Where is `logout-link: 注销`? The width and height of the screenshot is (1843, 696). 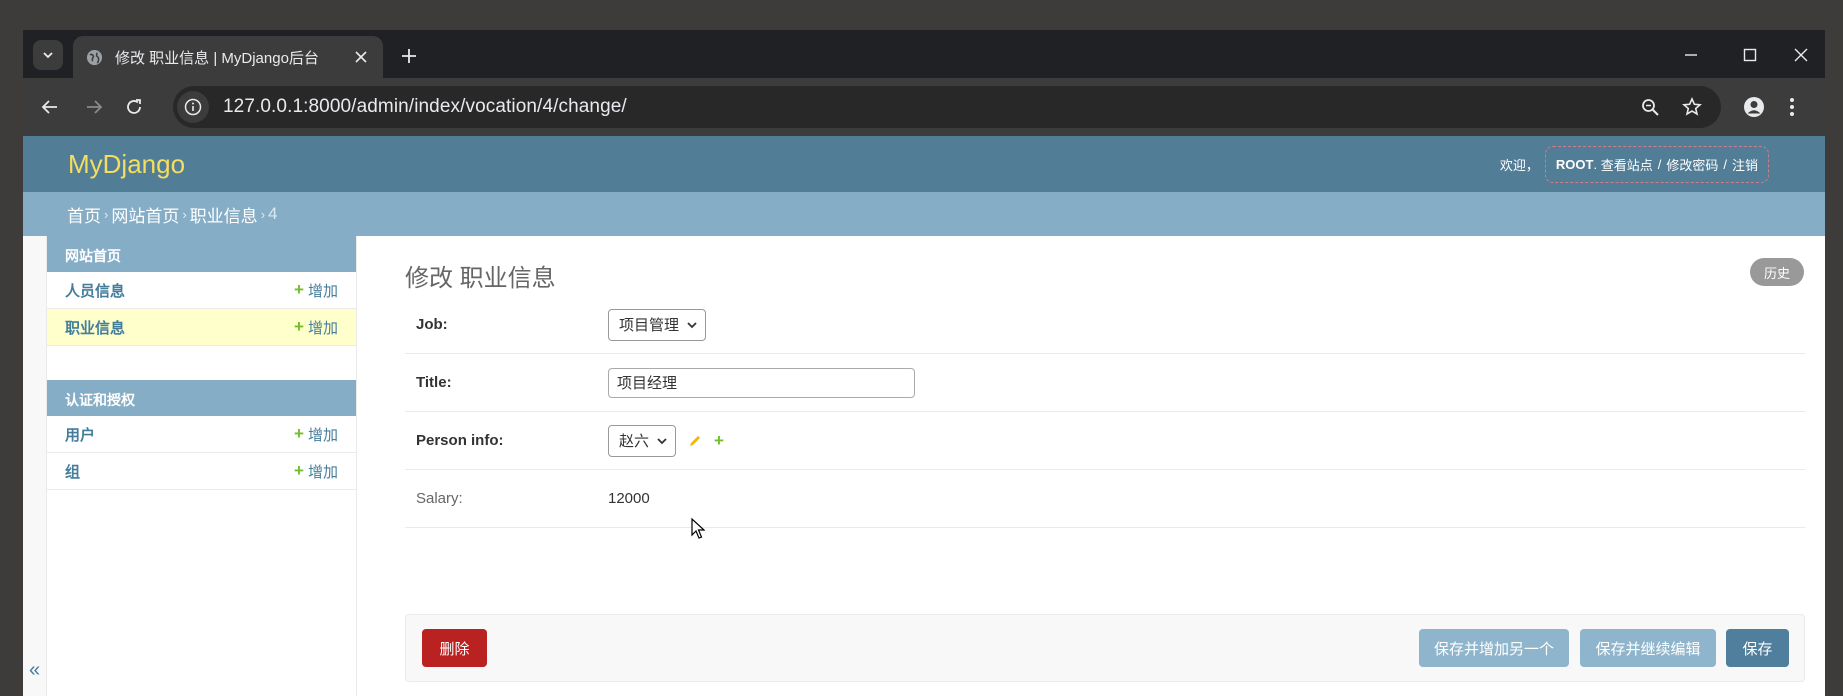
logout-link: 注销 is located at coordinates (1745, 164).